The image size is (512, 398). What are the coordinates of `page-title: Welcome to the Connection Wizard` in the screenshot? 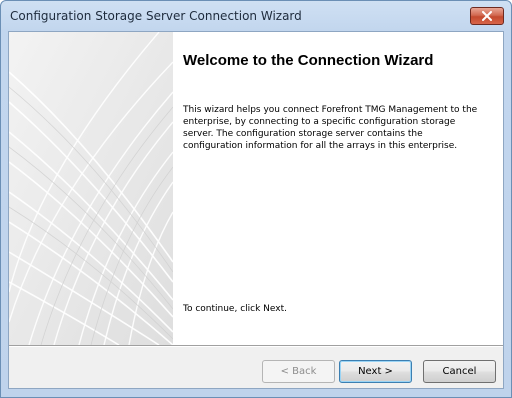 It's located at (308, 60).